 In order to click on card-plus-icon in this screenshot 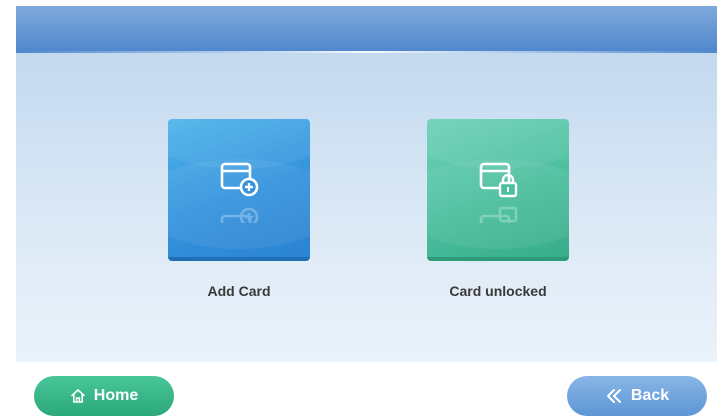, I will do `click(239, 180)`.